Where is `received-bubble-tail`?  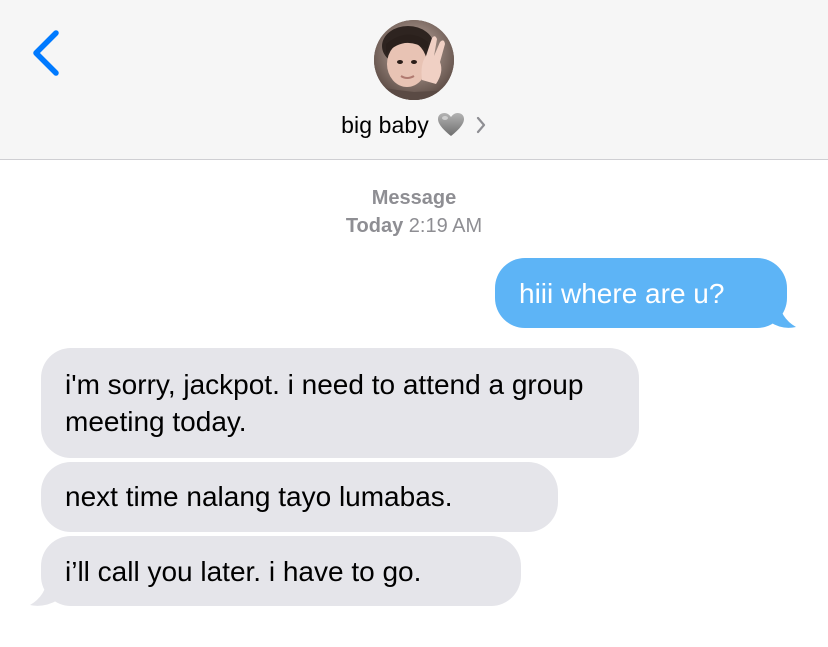
received-bubble-tail is located at coordinates (44, 591).